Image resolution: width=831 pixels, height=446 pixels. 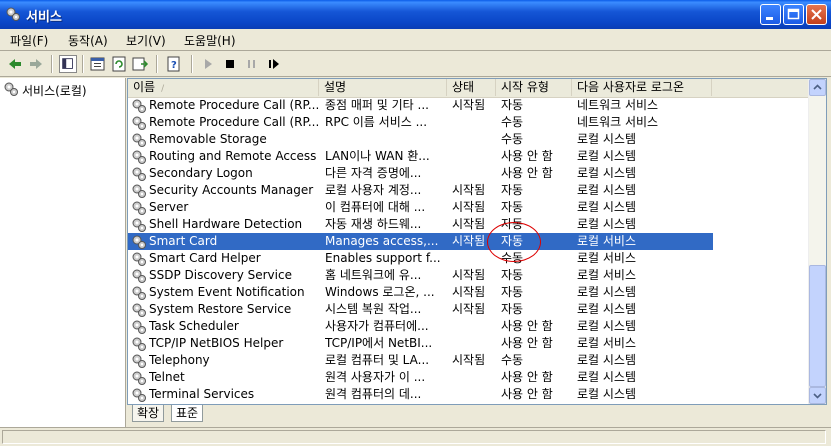 What do you see at coordinates (187, 413) in the screenshot?
I see `tab-standard: 표준` at bounding box center [187, 413].